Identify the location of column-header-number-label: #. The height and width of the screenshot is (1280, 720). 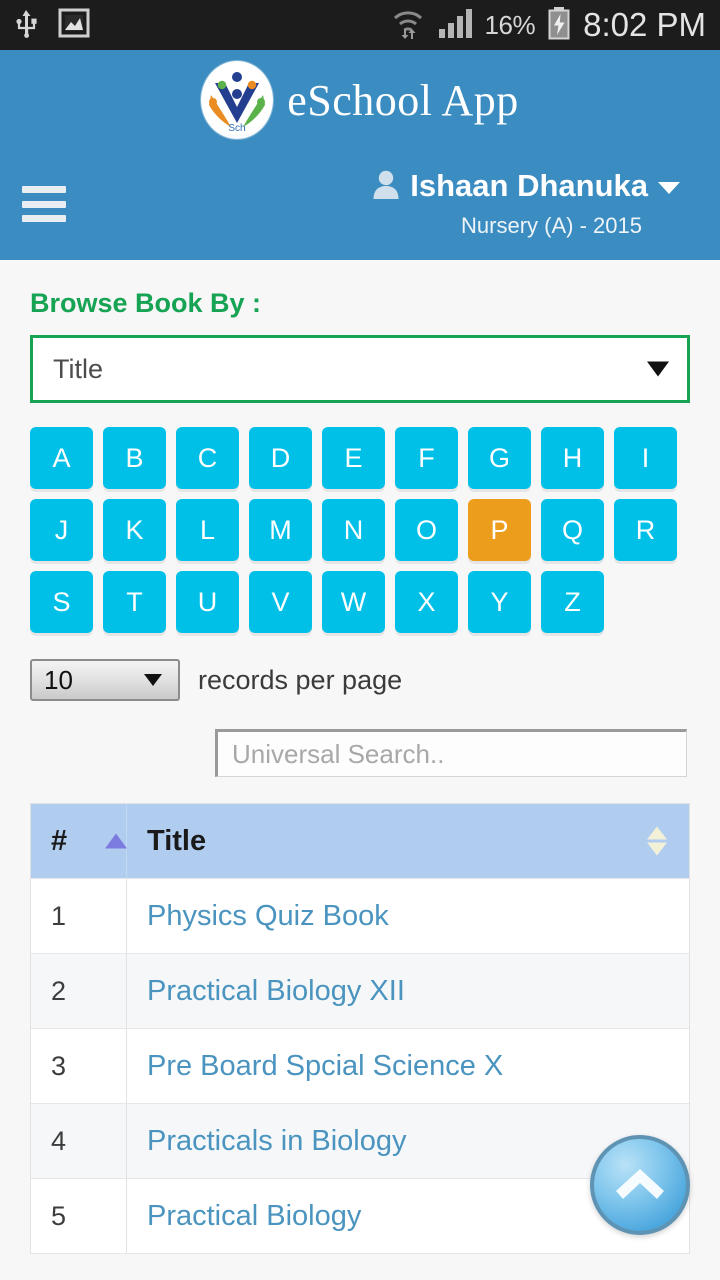
(59, 840).